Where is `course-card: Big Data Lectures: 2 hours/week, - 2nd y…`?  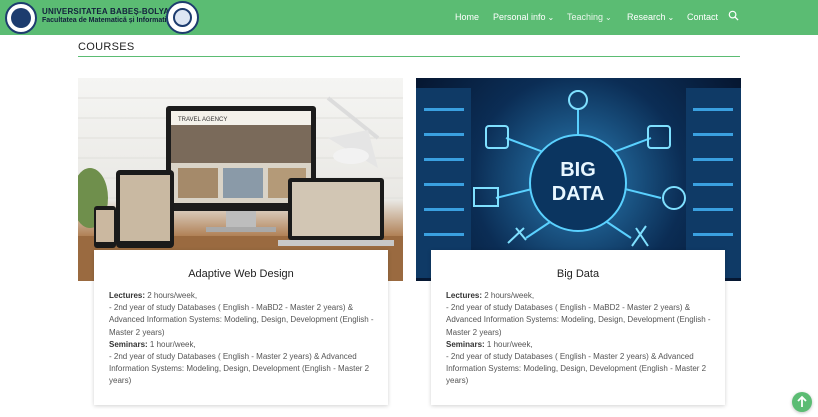 course-card: Big Data Lectures: 2 hours/week, - 2nd y… is located at coordinates (578, 327).